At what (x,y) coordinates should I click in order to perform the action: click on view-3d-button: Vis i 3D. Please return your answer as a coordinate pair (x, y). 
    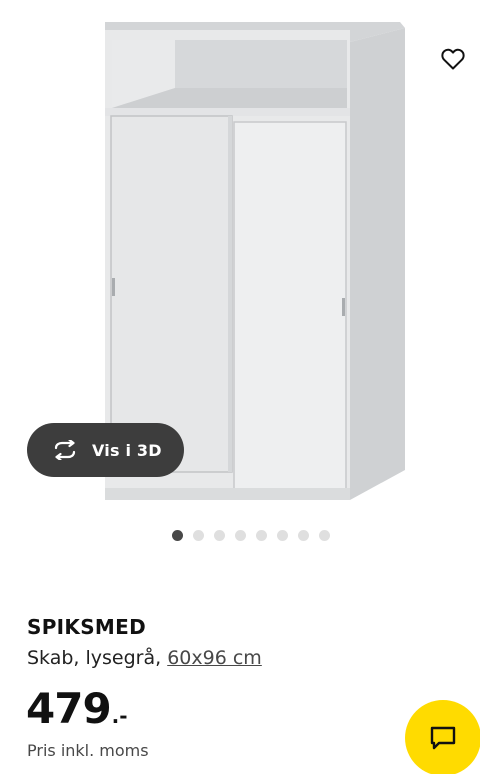
    Looking at the image, I should click on (105, 450).